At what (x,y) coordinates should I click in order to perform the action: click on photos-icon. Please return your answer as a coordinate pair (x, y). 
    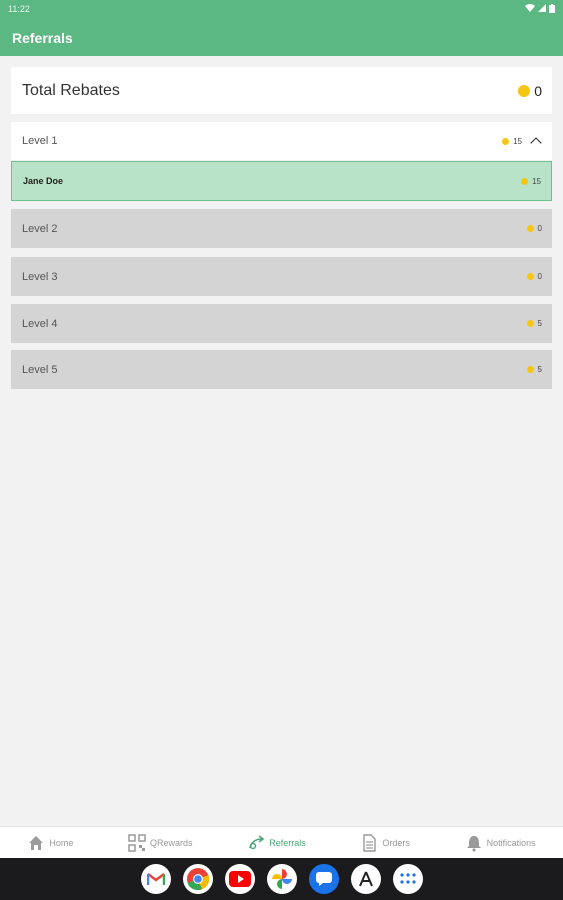
    Looking at the image, I should click on (281, 879).